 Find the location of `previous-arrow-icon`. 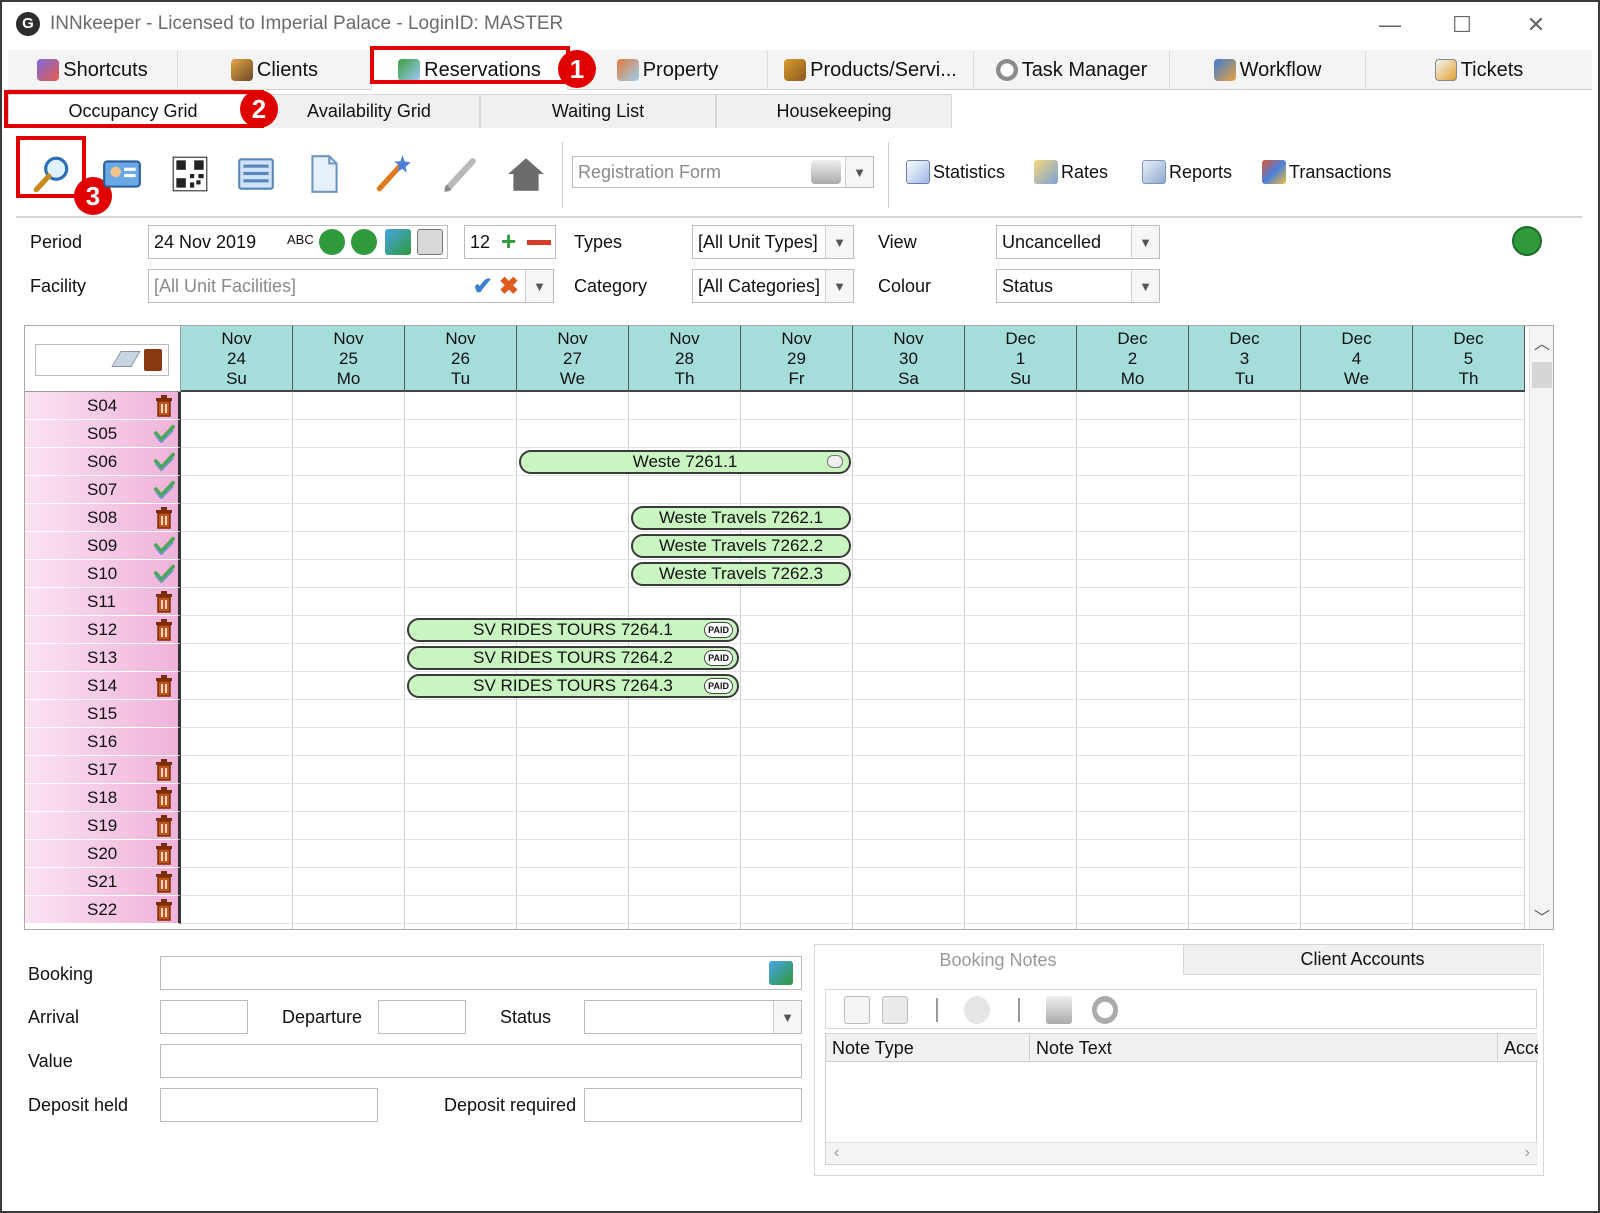

previous-arrow-icon is located at coordinates (332, 242).